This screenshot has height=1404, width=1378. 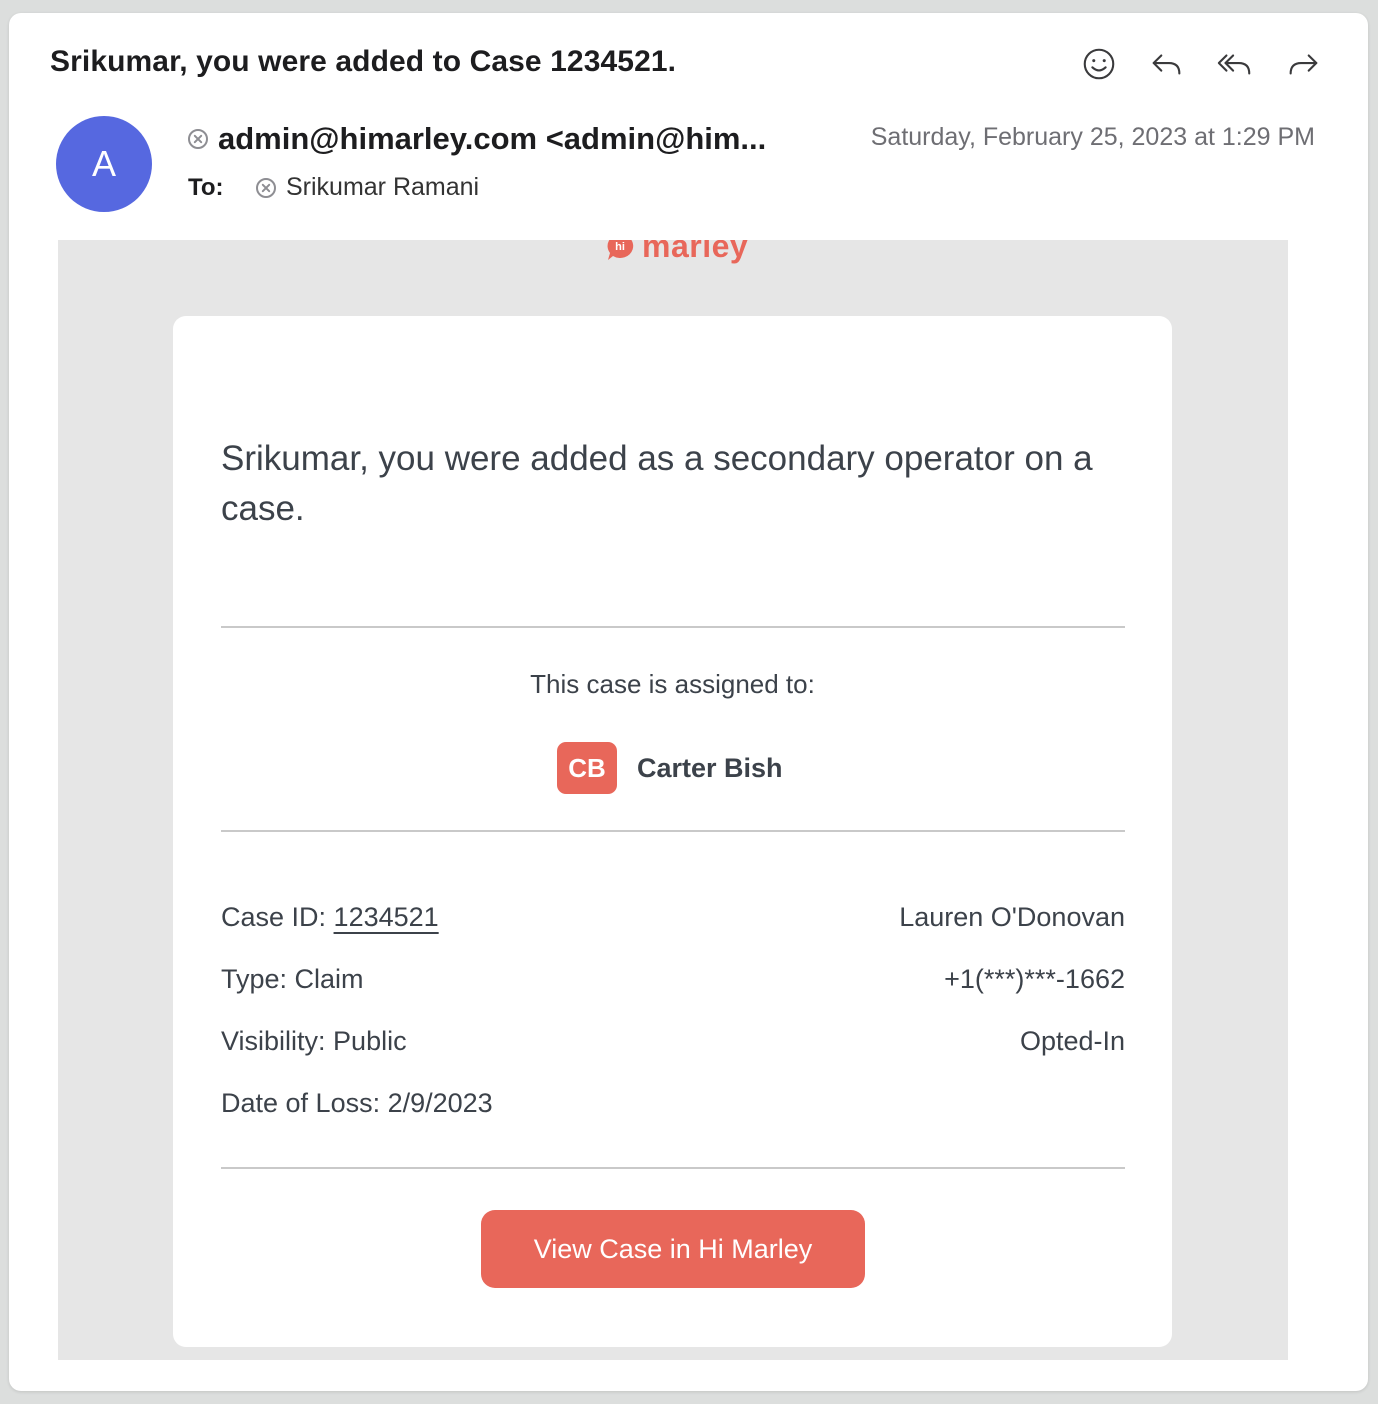 I want to click on customer-name: Lauren O'Donovan, so click(x=1012, y=917).